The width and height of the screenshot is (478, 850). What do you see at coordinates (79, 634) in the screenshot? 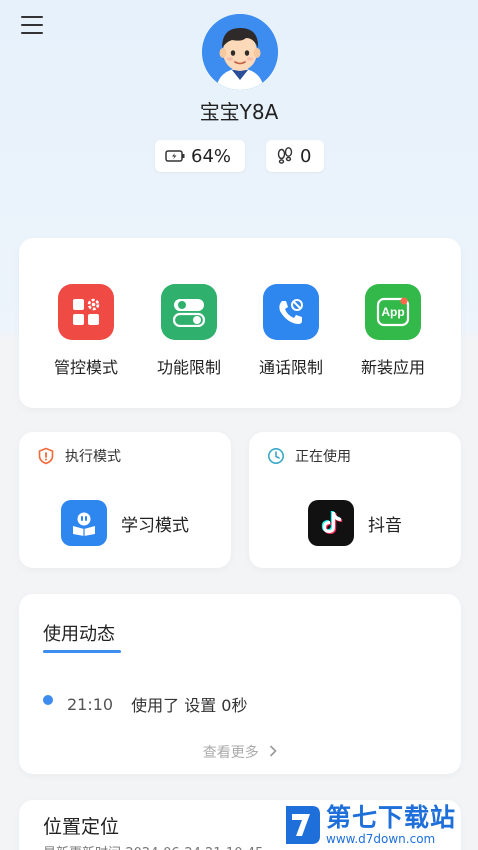
I see `usage-activity-title: 使用动态` at bounding box center [79, 634].